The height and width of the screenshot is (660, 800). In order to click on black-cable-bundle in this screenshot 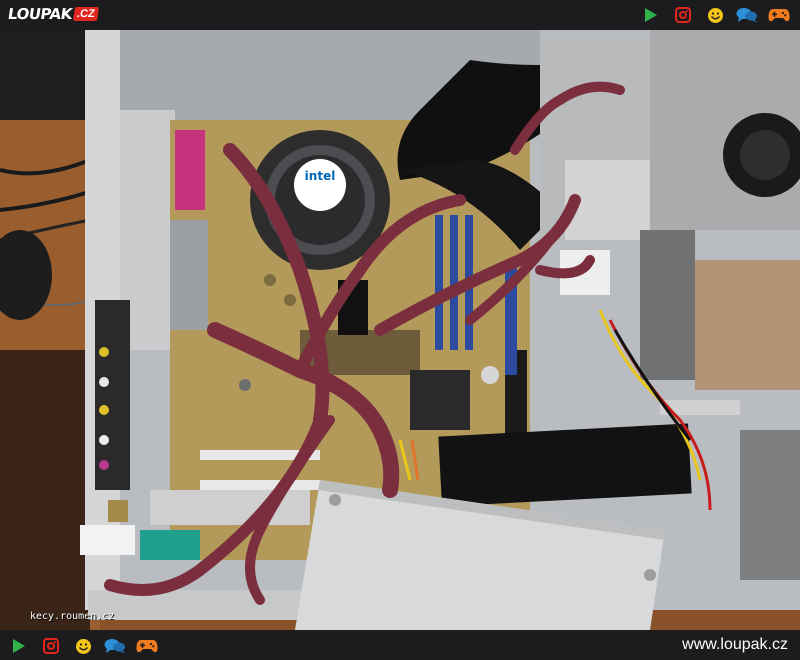, I will do `click(565, 465)`.